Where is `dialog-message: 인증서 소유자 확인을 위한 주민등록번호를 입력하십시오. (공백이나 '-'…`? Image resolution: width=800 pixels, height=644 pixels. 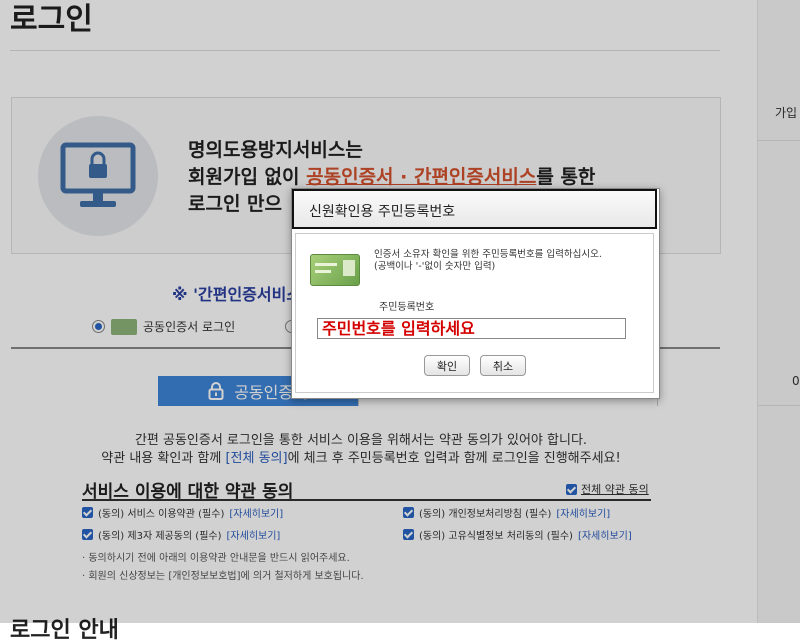 dialog-message: 인증서 소유자 확인을 위한 주민등록번호를 입력하십시오. (공백이나 '-'… is located at coordinates (506, 261).